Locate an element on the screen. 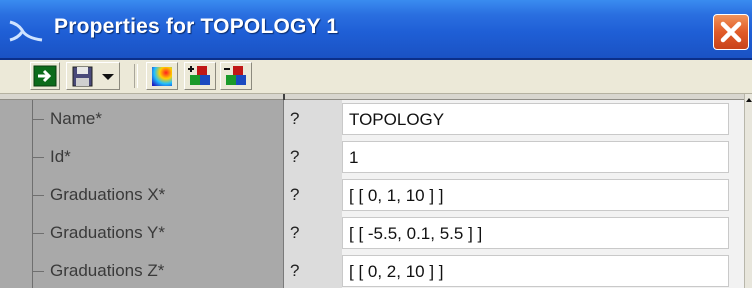  graduations-y-field: [ [ -5.5, 0.1, 5.5 ] ] is located at coordinates (535, 233).